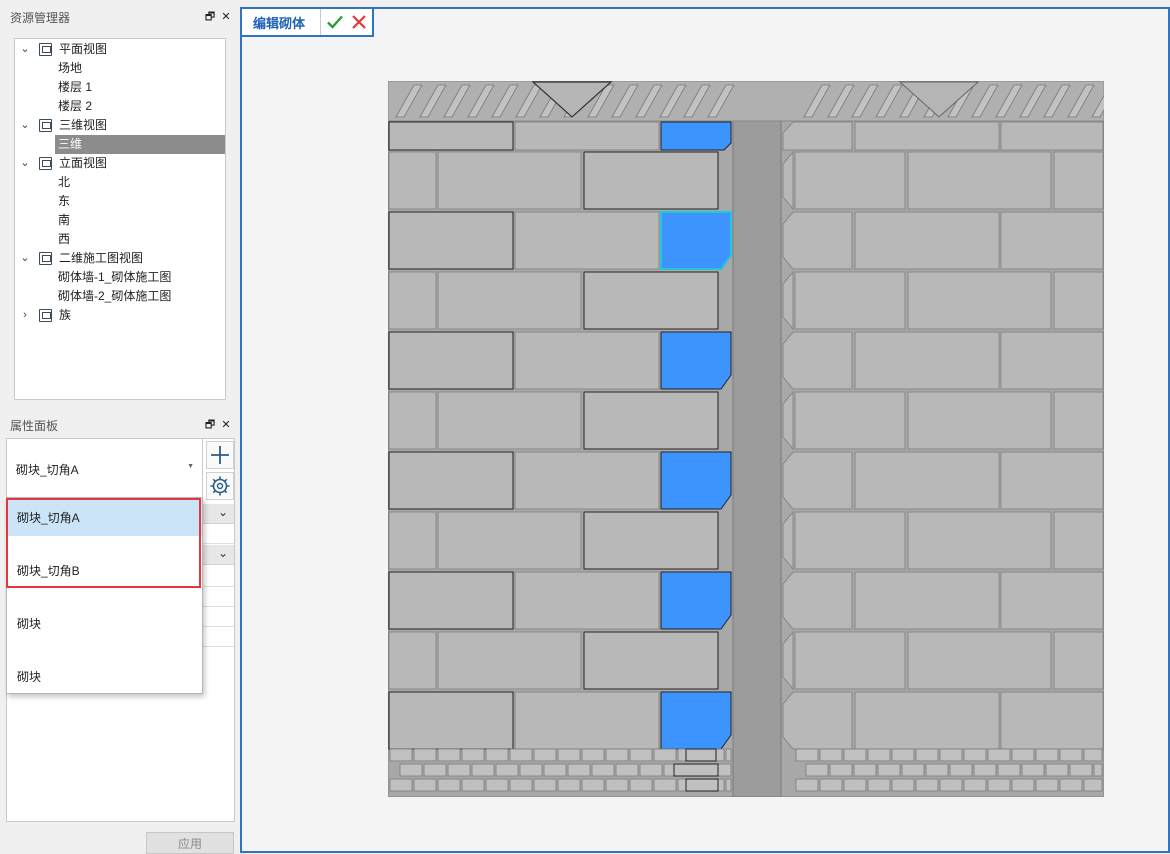  Describe the element at coordinates (120, 49) in the screenshot. I see `tree-item: ⌄ 平面视图` at that location.